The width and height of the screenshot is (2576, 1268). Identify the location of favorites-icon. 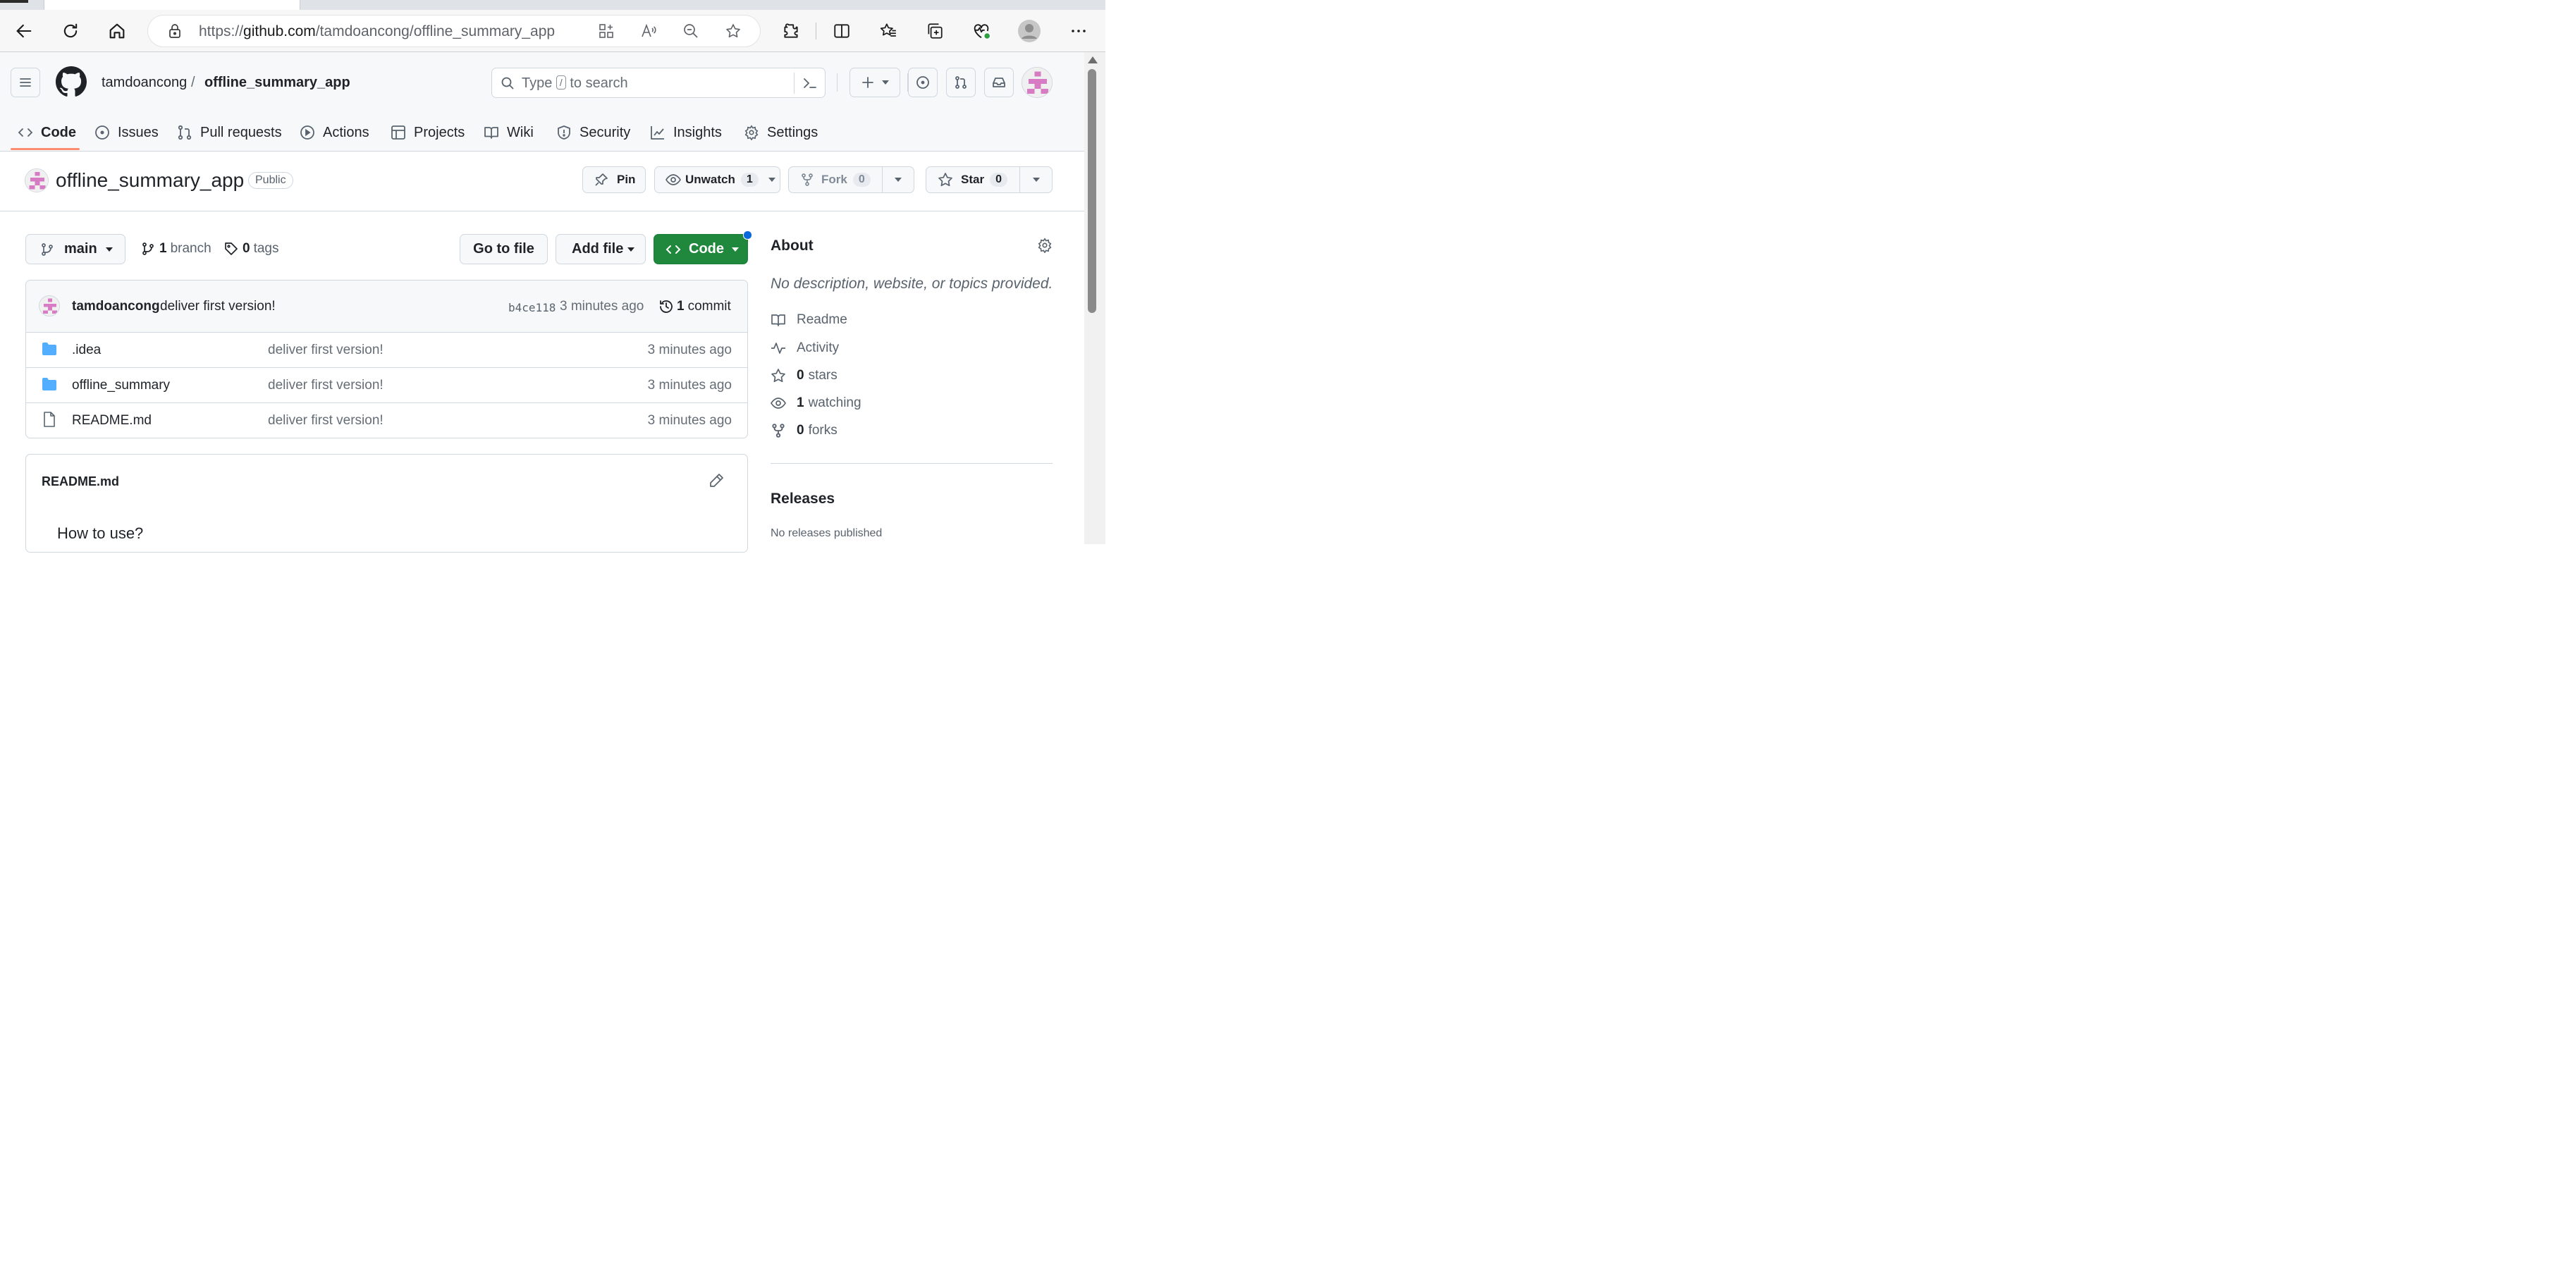
(888, 31).